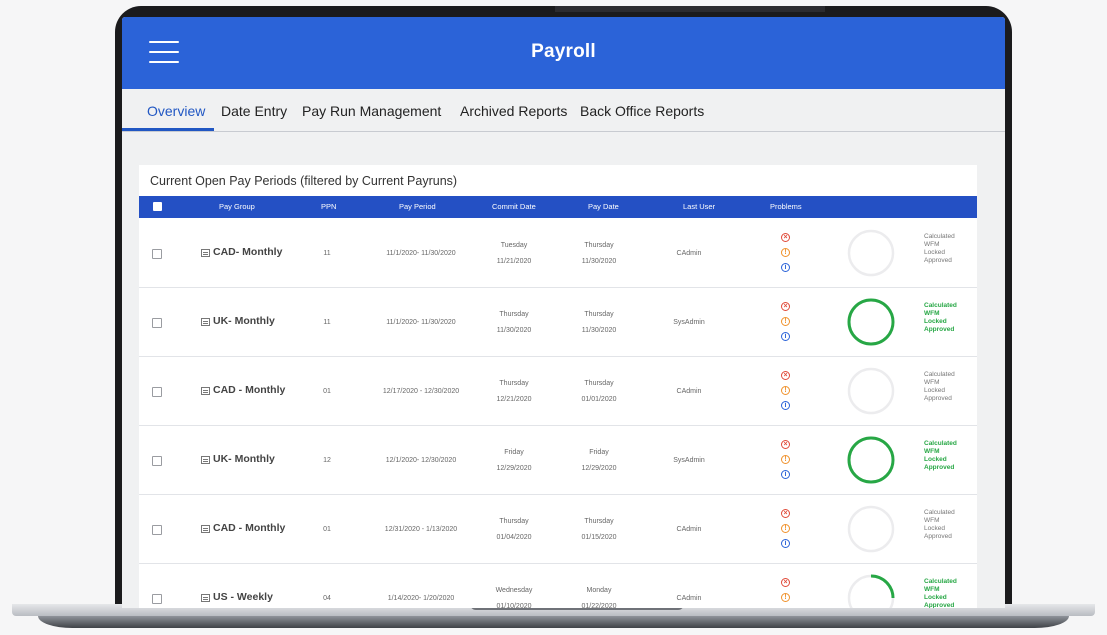  Describe the element at coordinates (563, 53) in the screenshot. I see `app-header: Payroll` at that location.